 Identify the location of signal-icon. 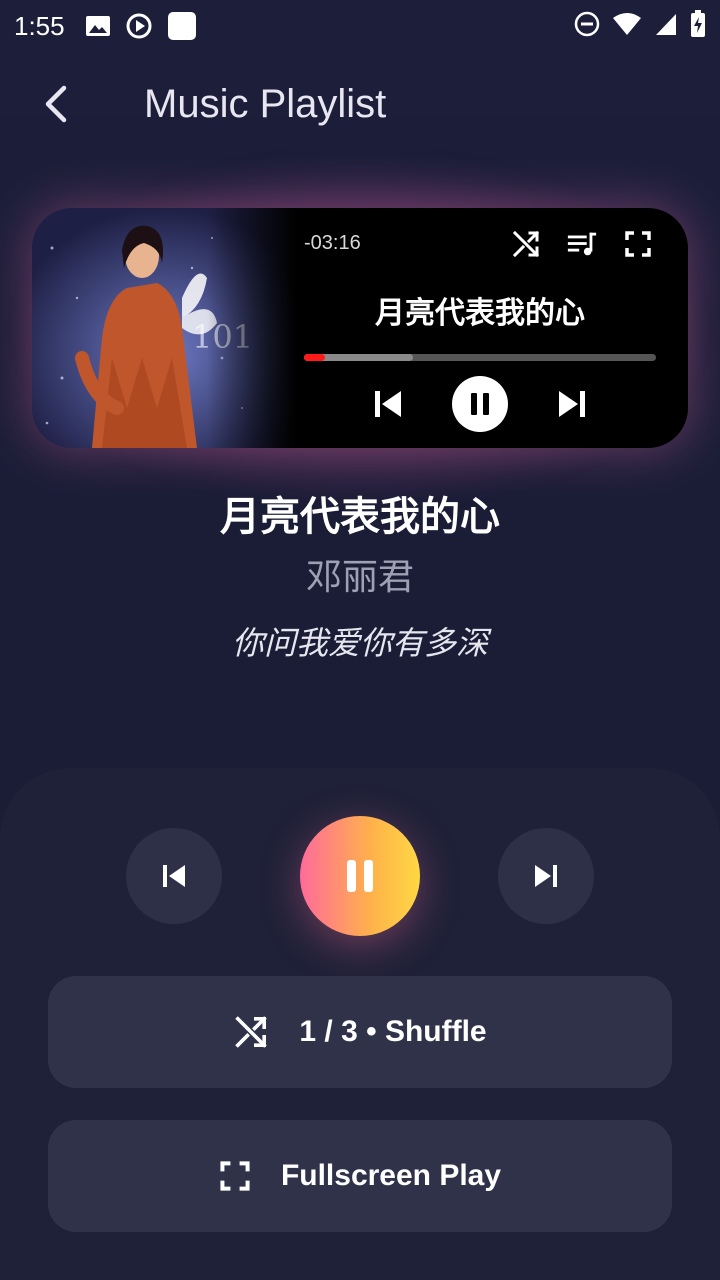
(666, 26).